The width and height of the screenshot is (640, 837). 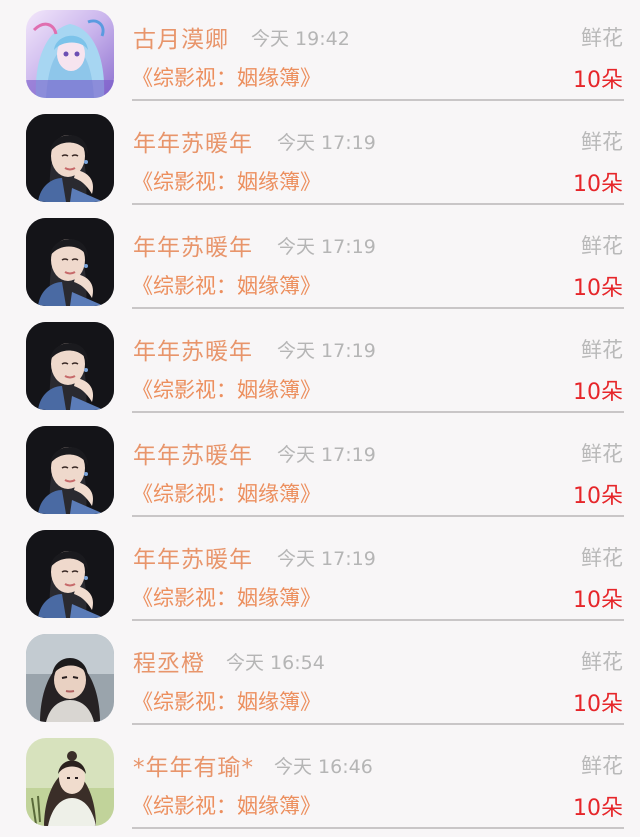 I want to click on timestamp: 今天 19:42, so click(x=300, y=39).